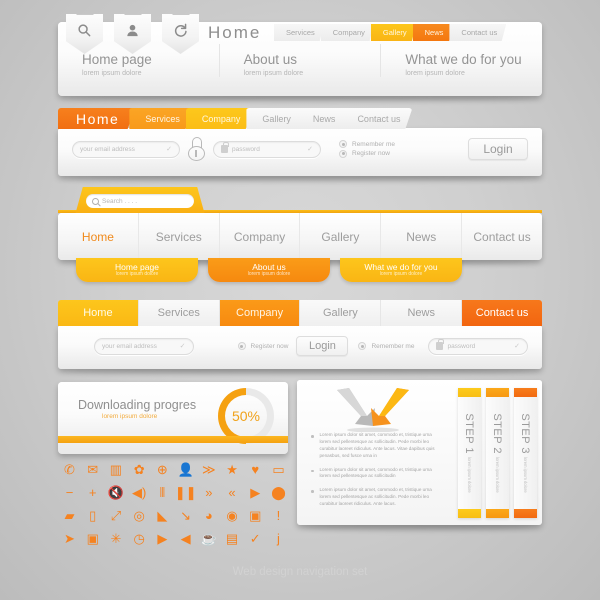 Image resolution: width=600 pixels, height=600 pixels. Describe the element at coordinates (179, 236) in the screenshot. I see `block3-nav-services: Services` at that location.